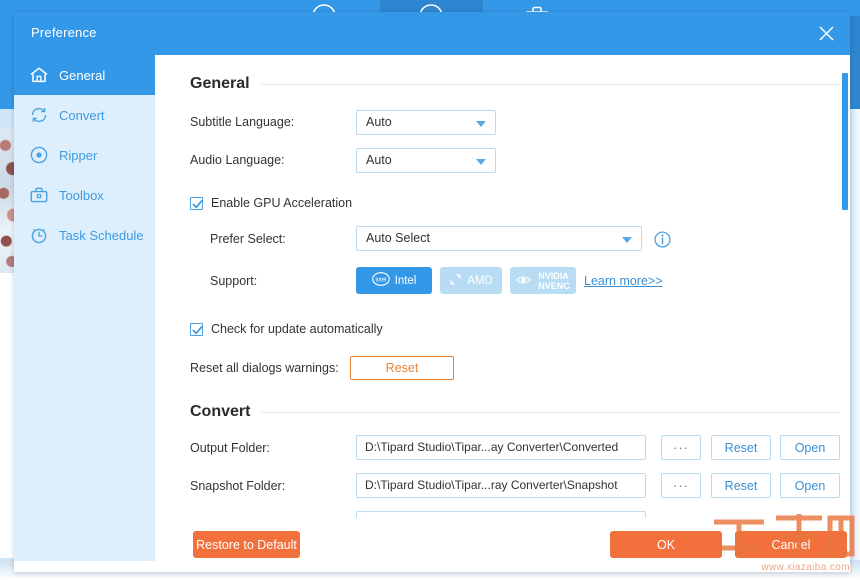 This screenshot has width=860, height=580. I want to click on output-folder-browse-button: ···, so click(681, 447).